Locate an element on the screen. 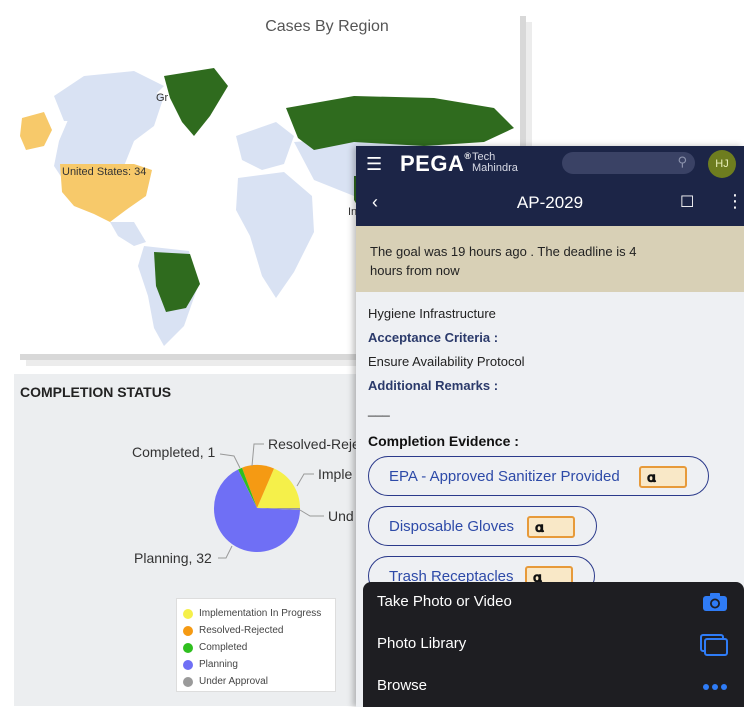  search-input: ⚲ is located at coordinates (628, 163).